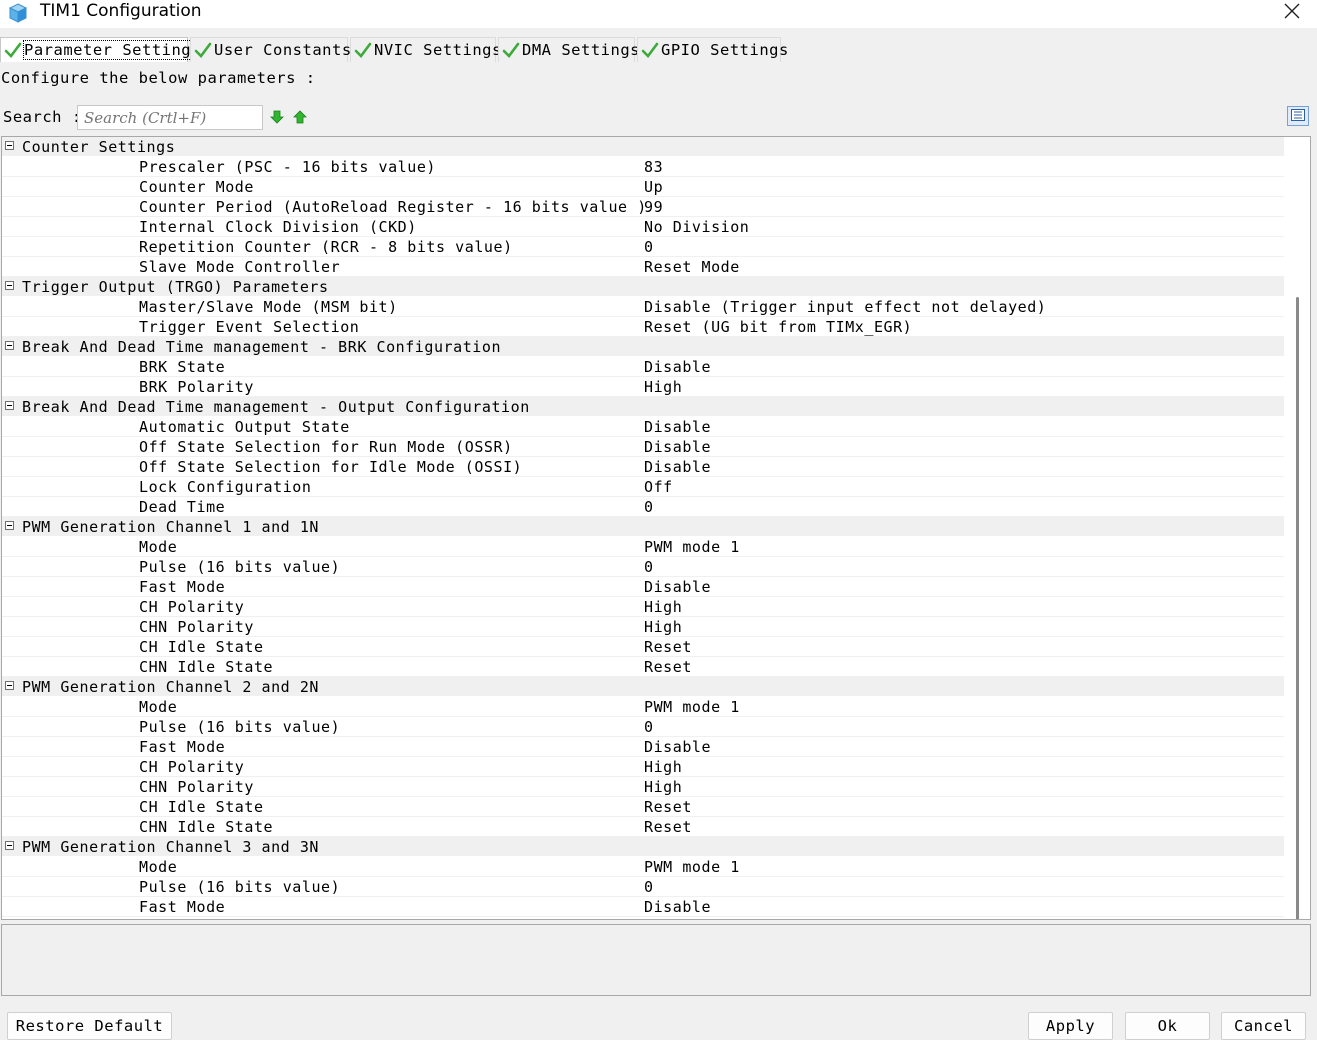 This screenshot has height=1040, width=1317. I want to click on tab-user-constants: User Constants, so click(270, 49).